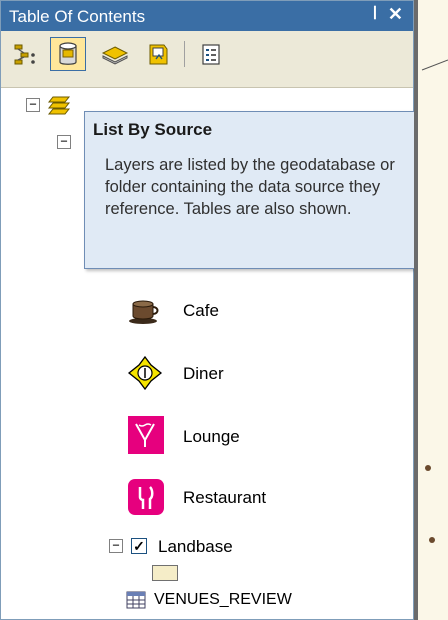  I want to click on list-by-selection-icon, so click(158, 54).